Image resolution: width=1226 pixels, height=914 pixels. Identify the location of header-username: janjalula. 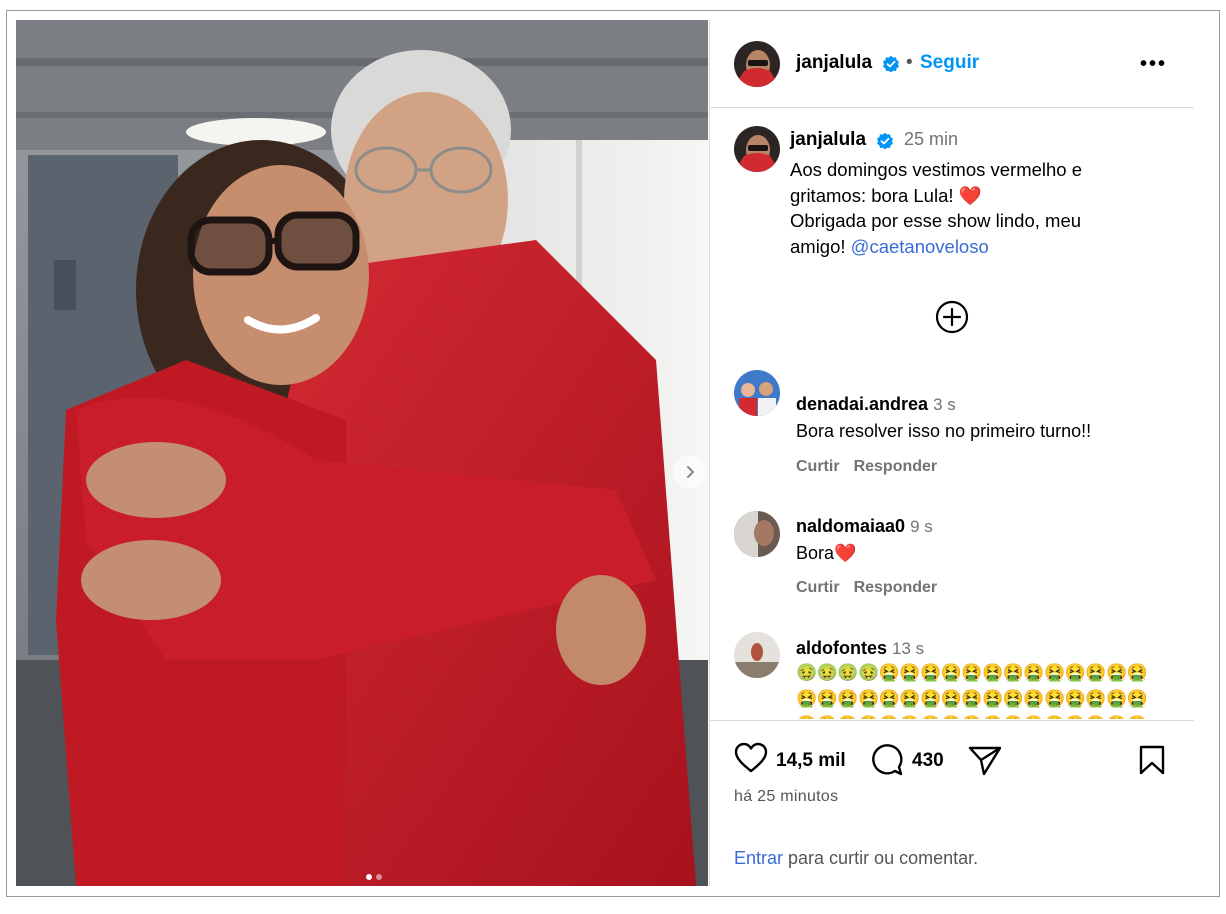
(834, 63).